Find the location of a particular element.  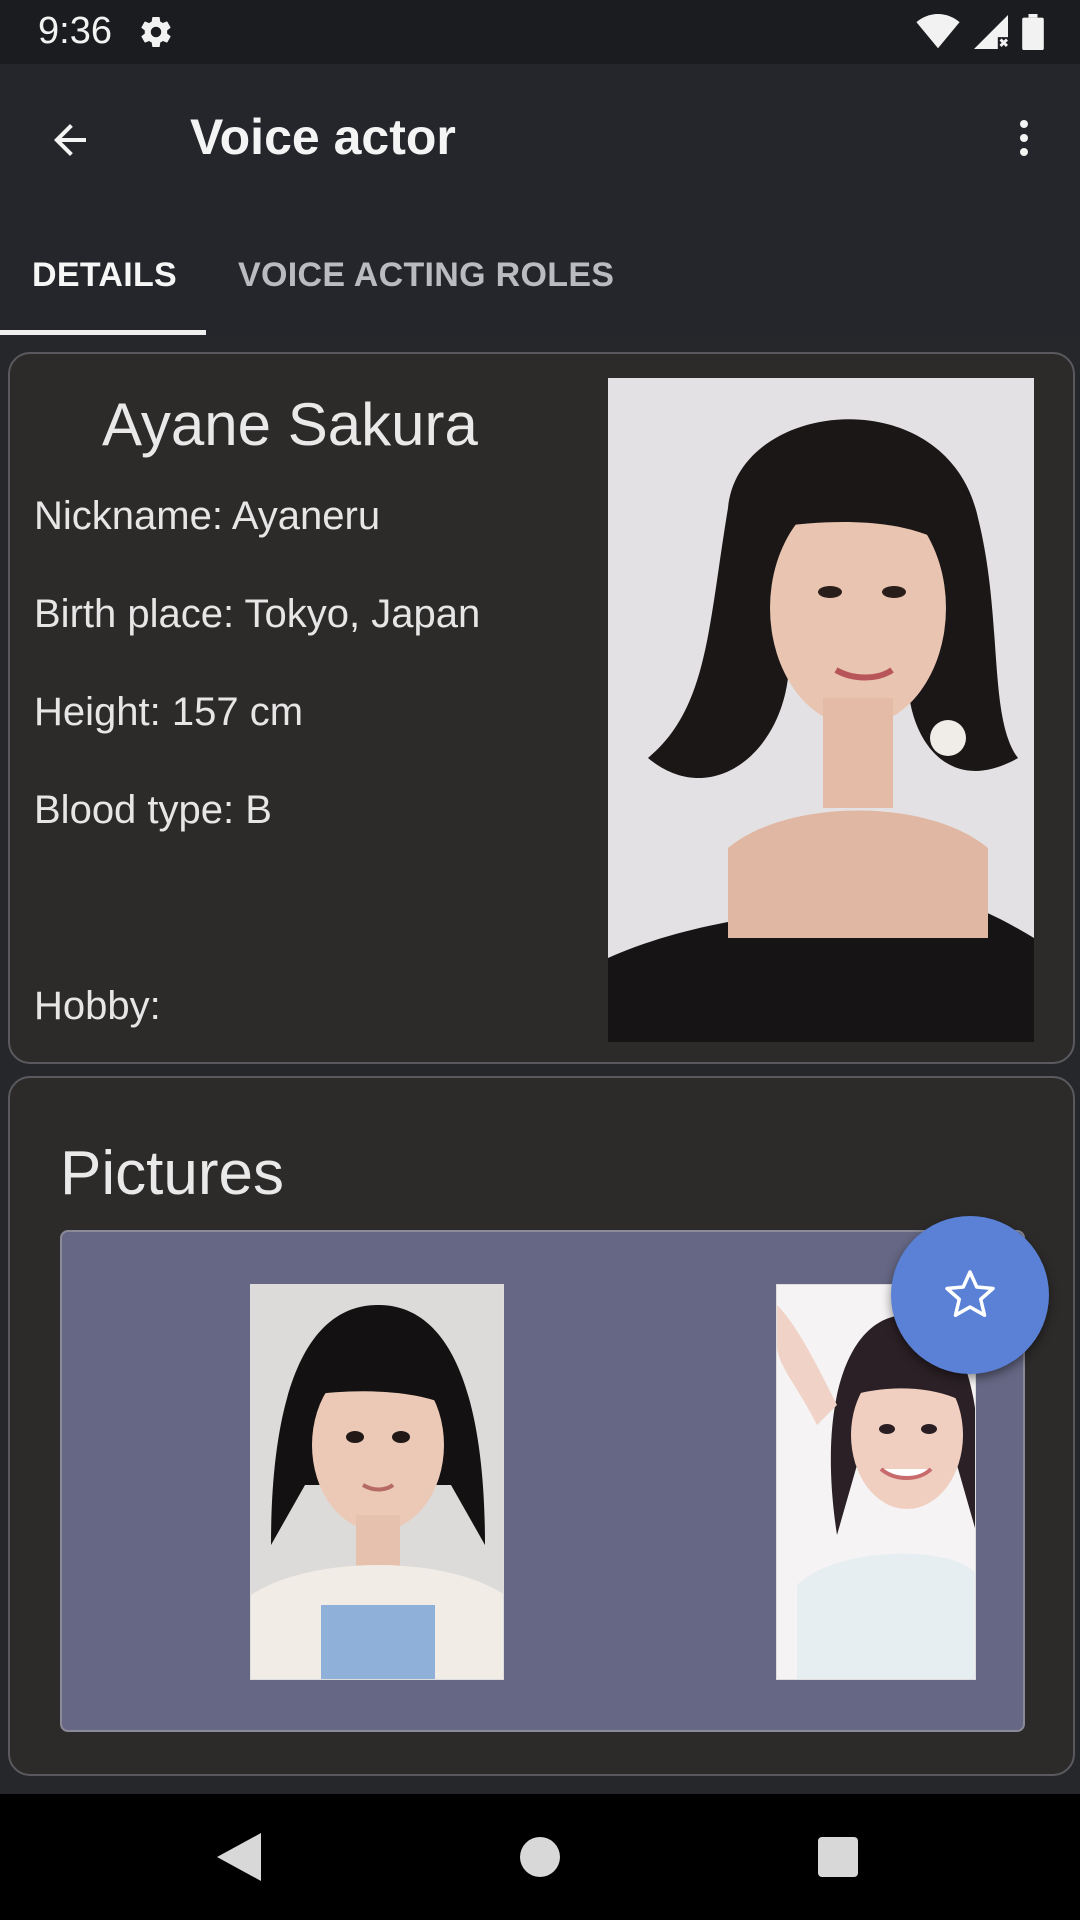

wifi-icon is located at coordinates (938, 31).